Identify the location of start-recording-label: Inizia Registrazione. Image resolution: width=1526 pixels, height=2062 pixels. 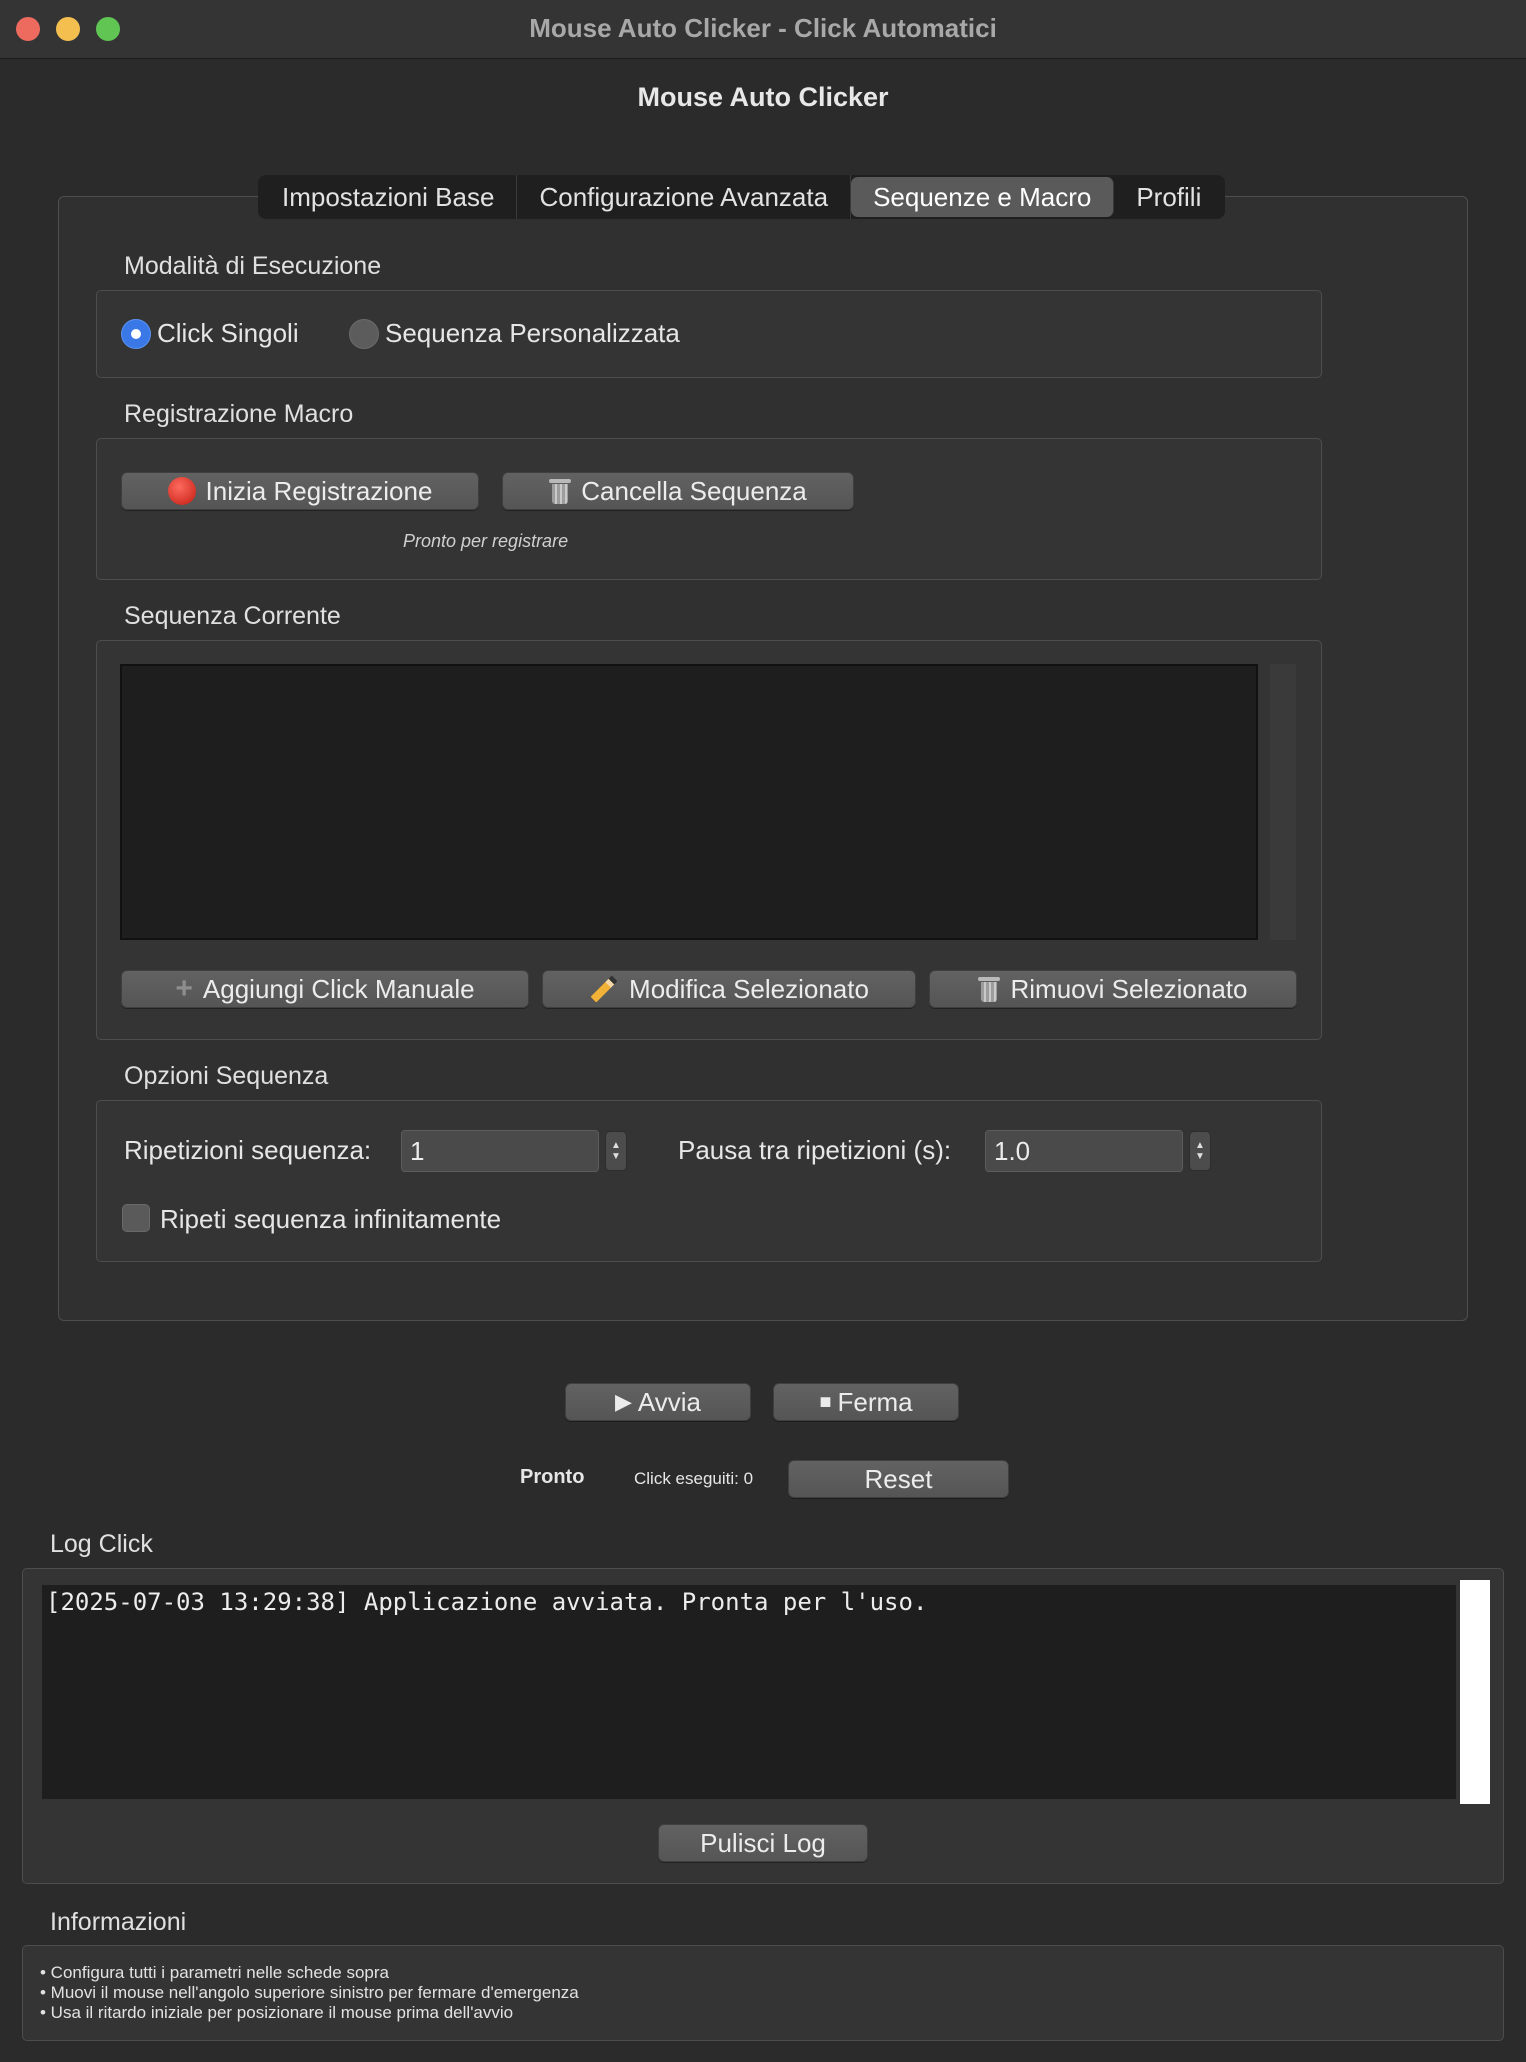
(319, 490).